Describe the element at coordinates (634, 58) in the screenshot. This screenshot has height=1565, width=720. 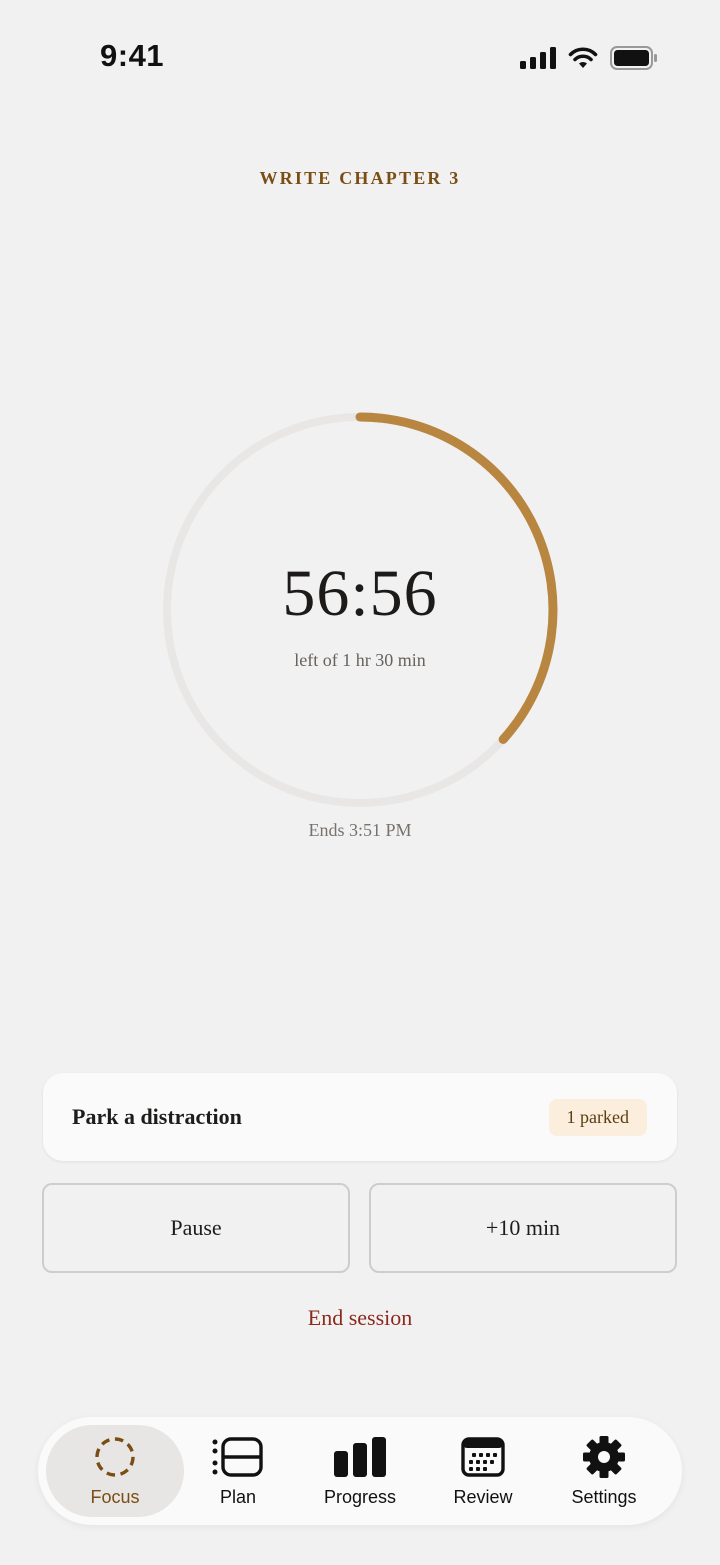
I see `battery-icon` at that location.